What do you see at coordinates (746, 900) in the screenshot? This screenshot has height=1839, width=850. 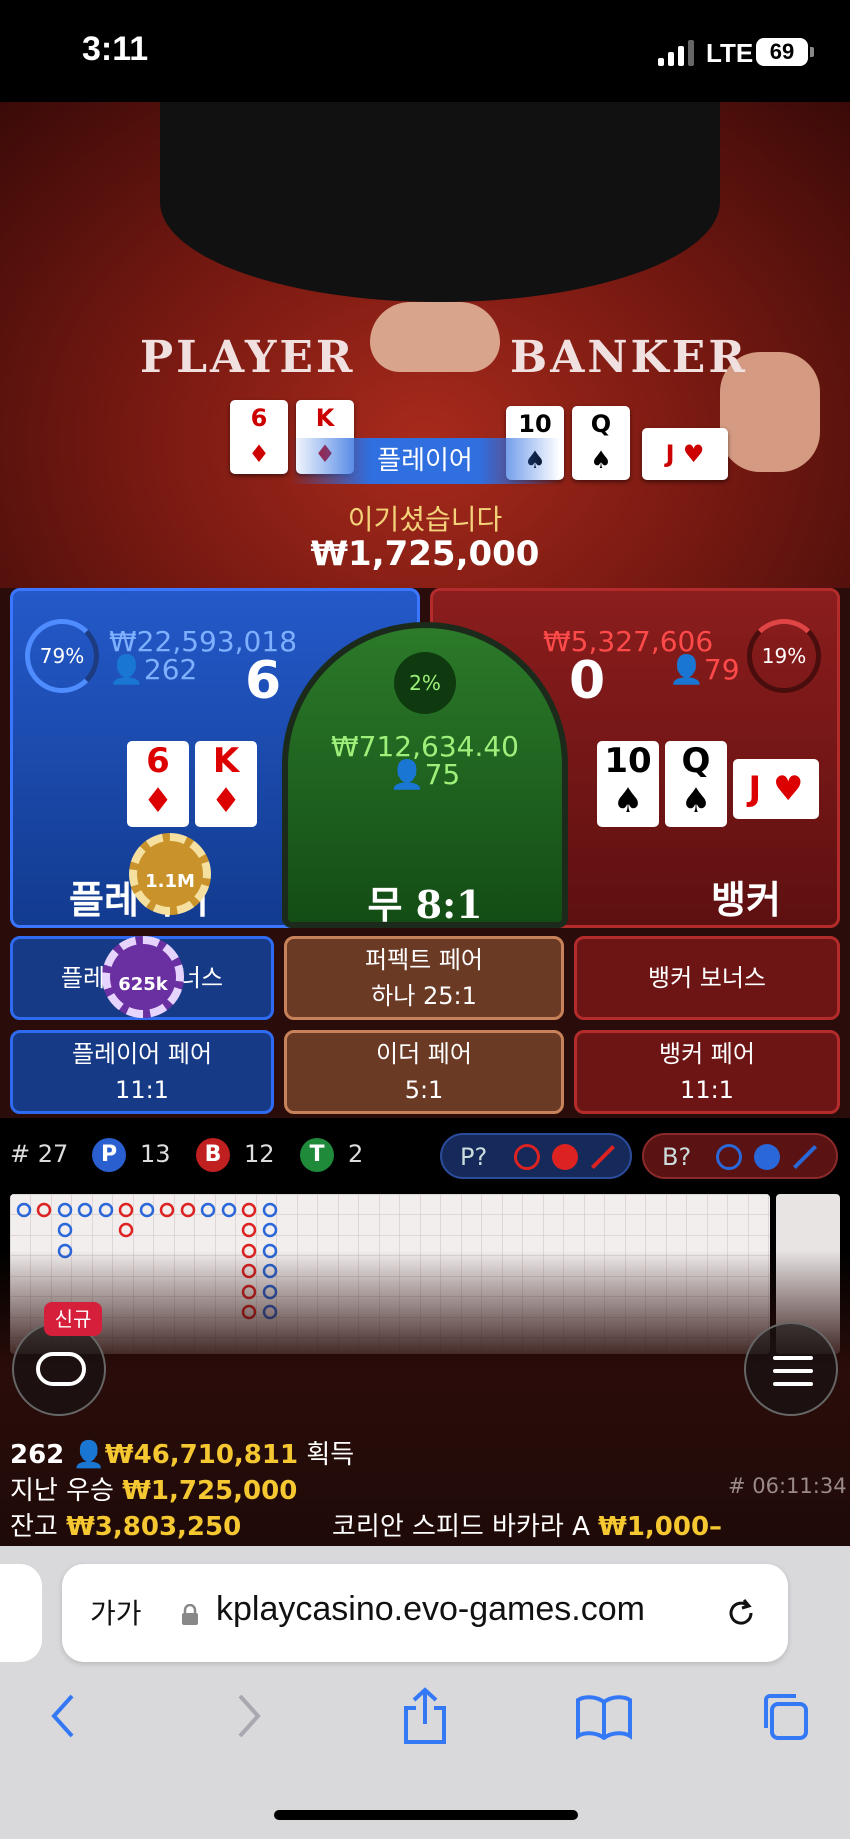 I see `banker-label: 뱅커` at bounding box center [746, 900].